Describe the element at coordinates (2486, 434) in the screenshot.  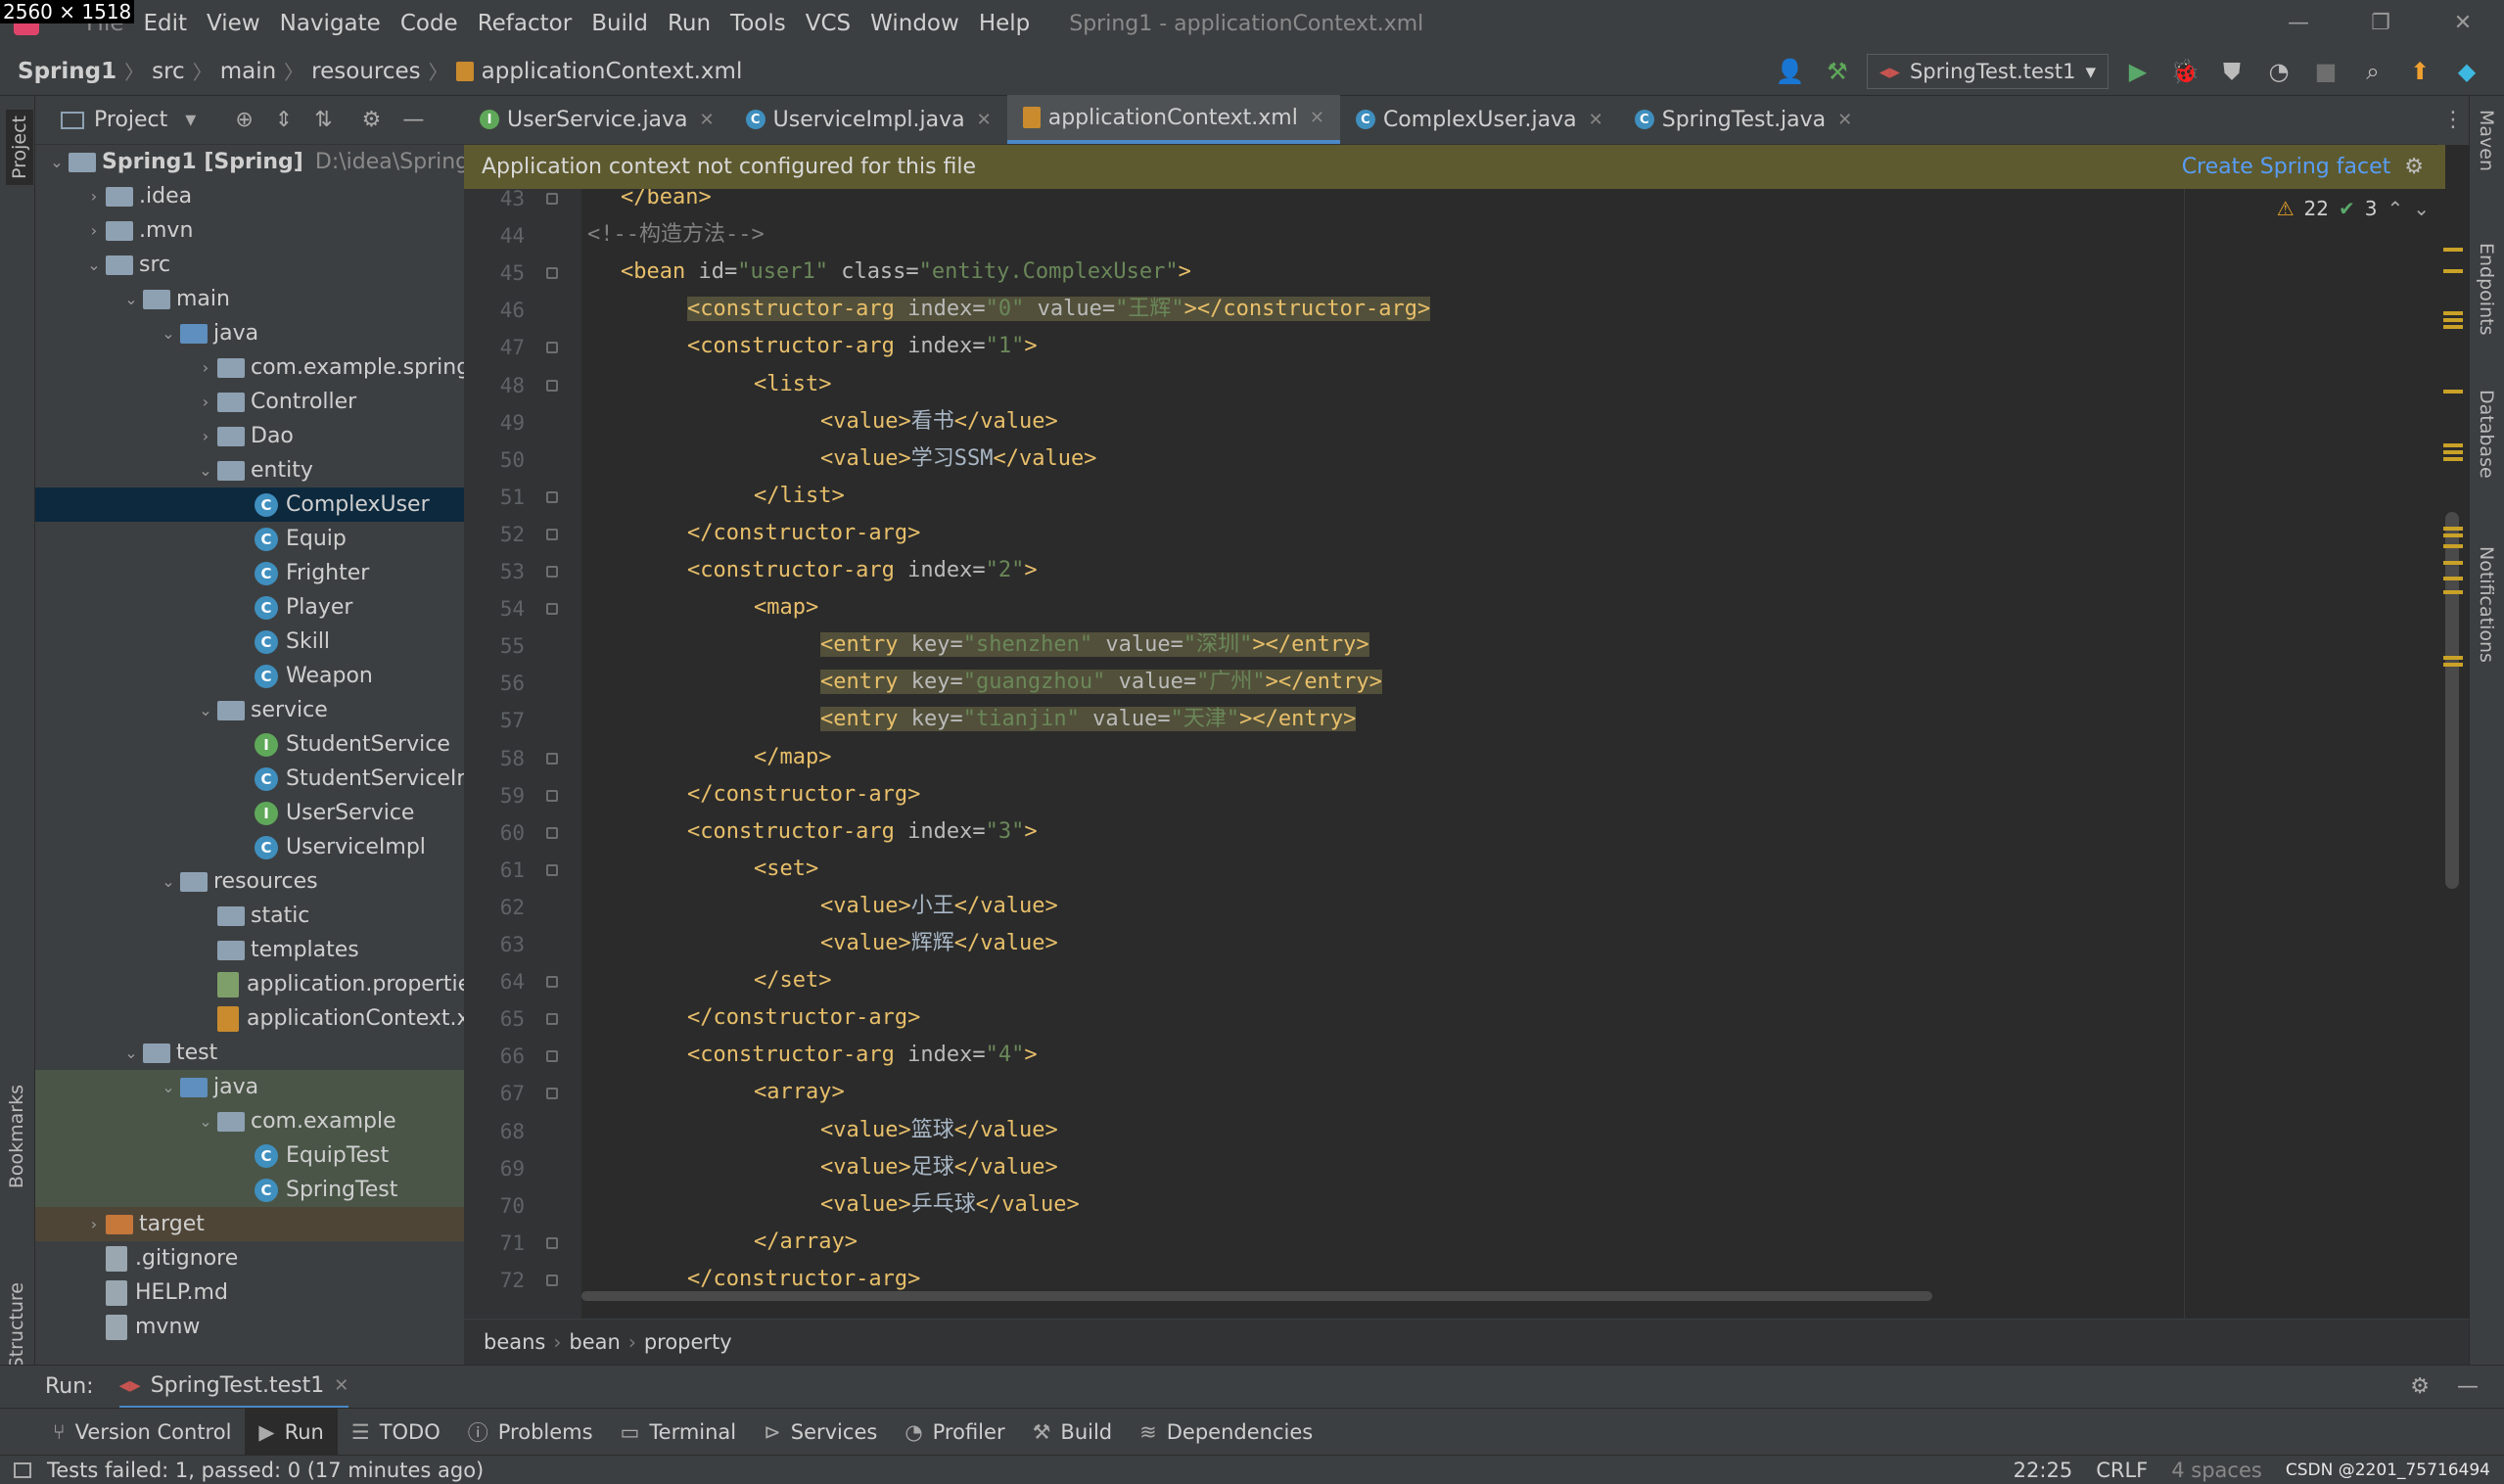
I see `database-tool-button: Database` at that location.